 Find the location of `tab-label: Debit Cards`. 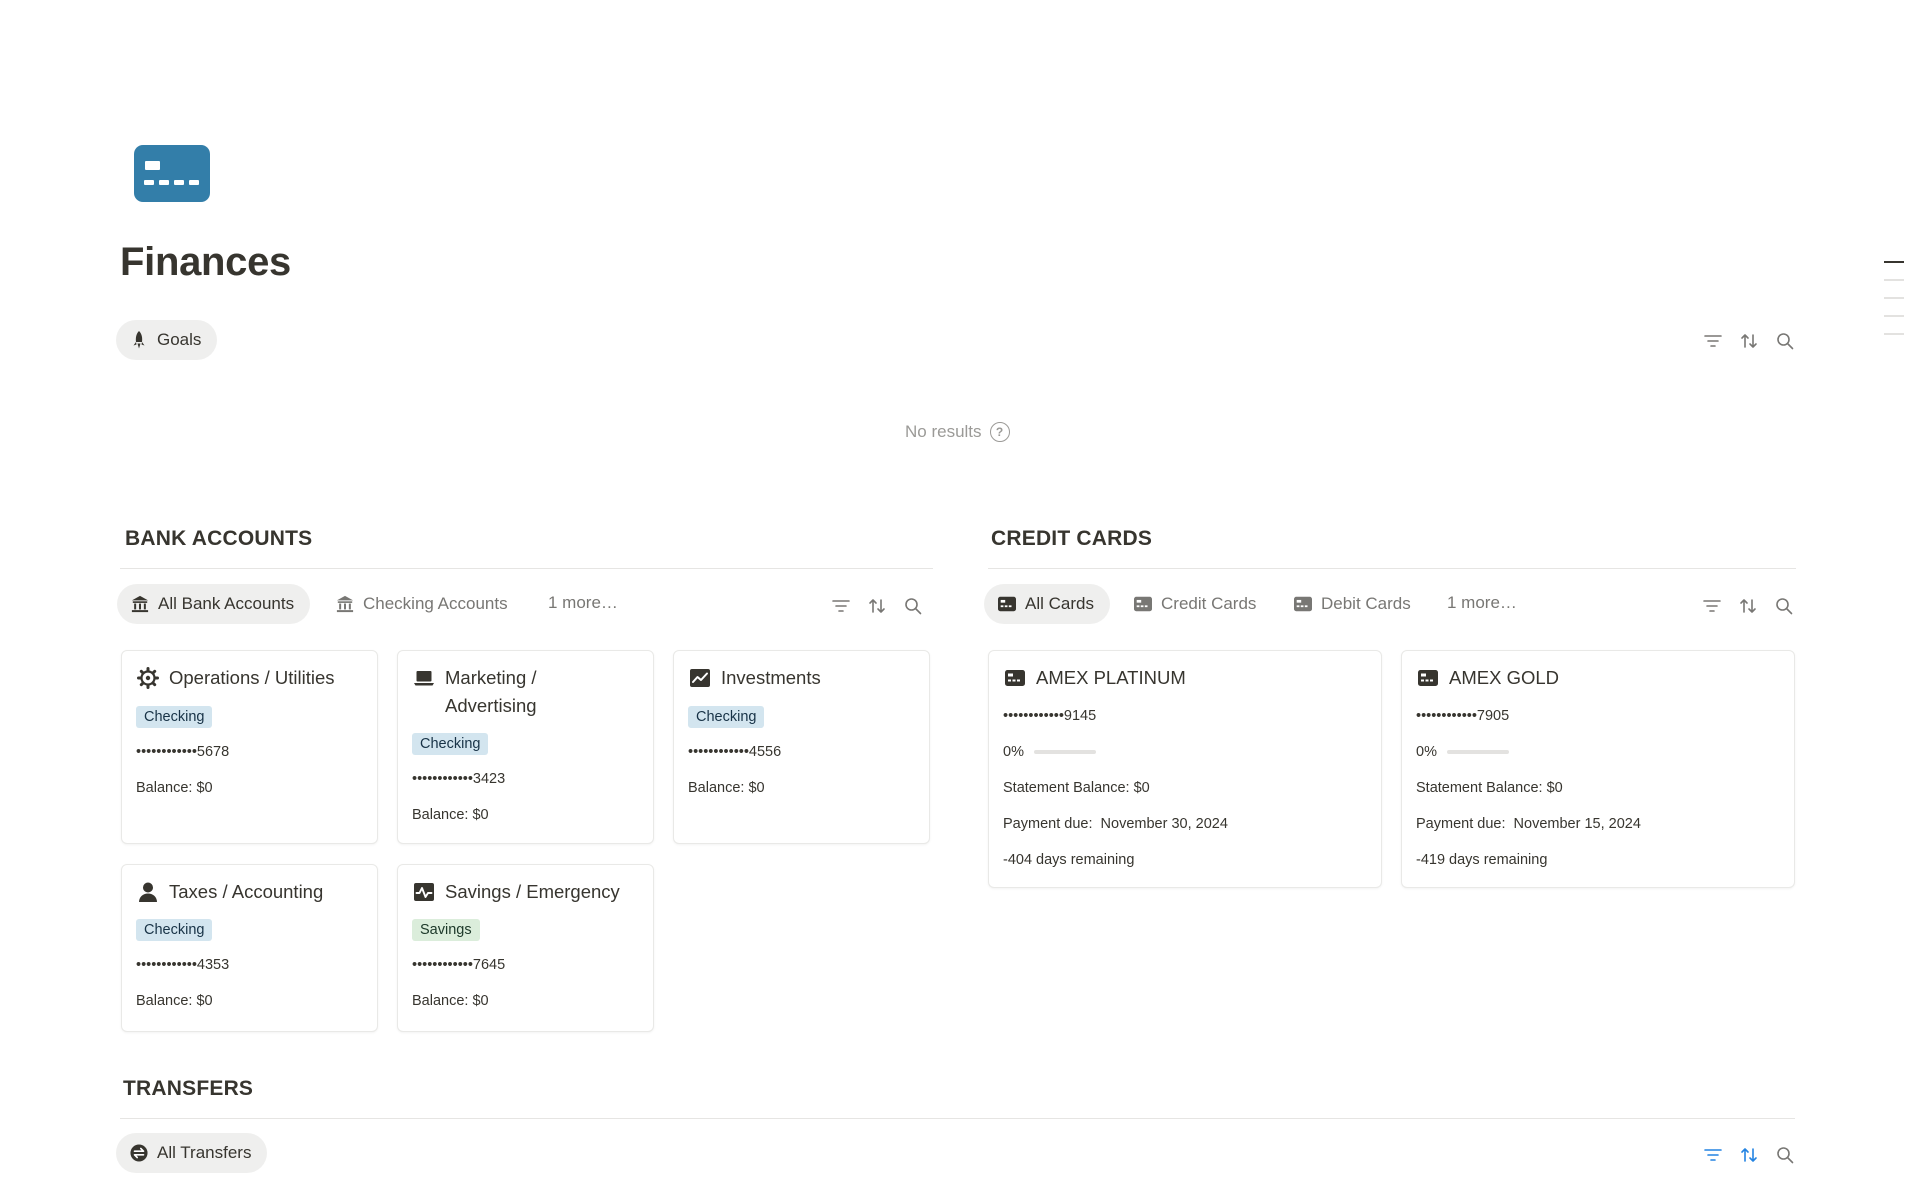

tab-label: Debit Cards is located at coordinates (1366, 603).